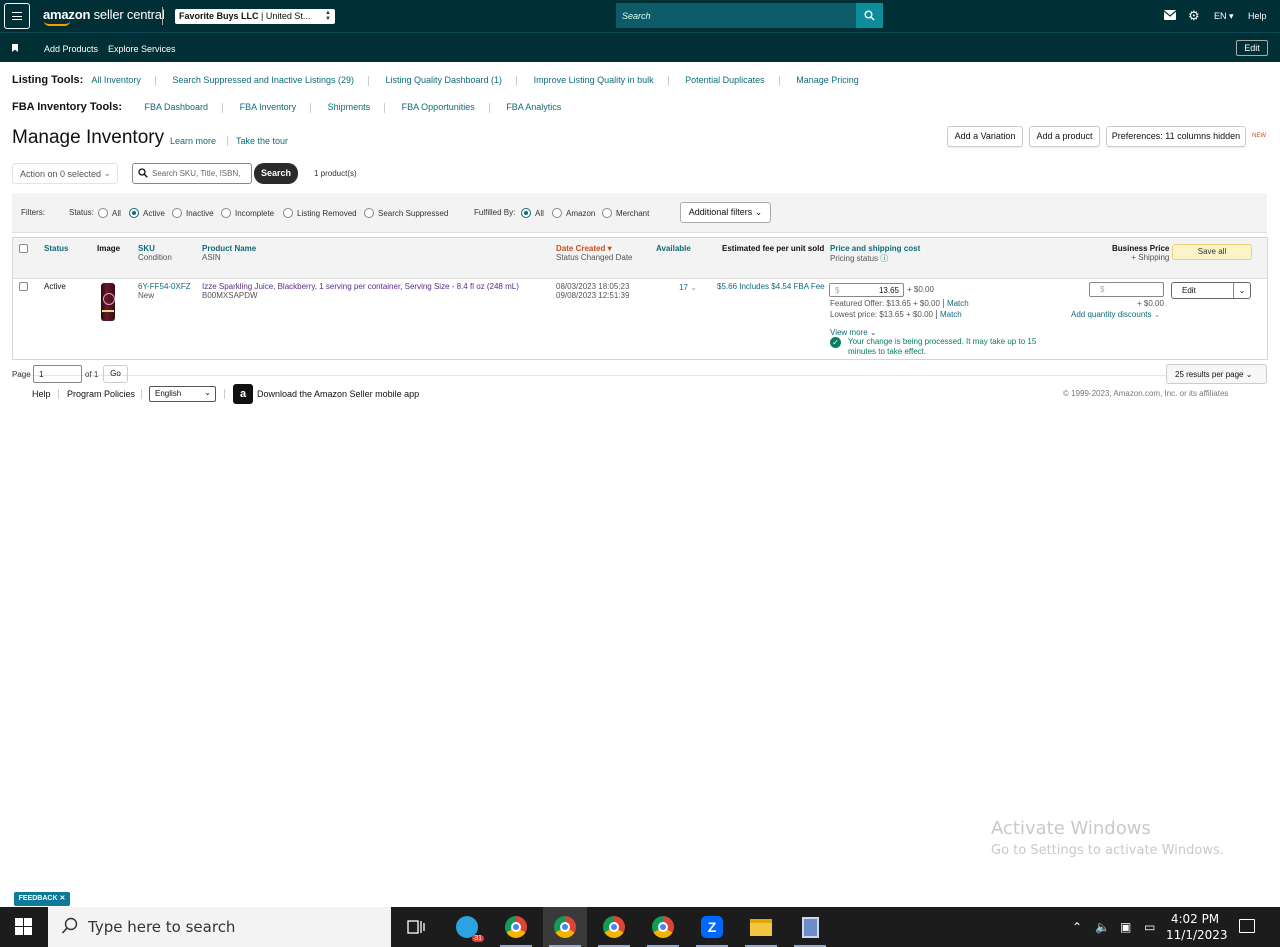 This screenshot has height=947, width=1280. I want to click on volume-icon: 🔈, so click(1102, 927).